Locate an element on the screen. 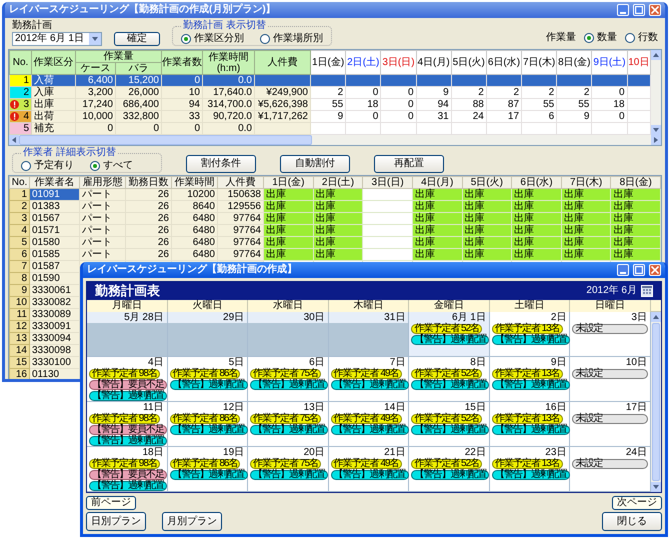  day-cell: 11日 作業予定者 98名 【警告】要員不足 【警告】過剰配置 is located at coordinates (127, 424).